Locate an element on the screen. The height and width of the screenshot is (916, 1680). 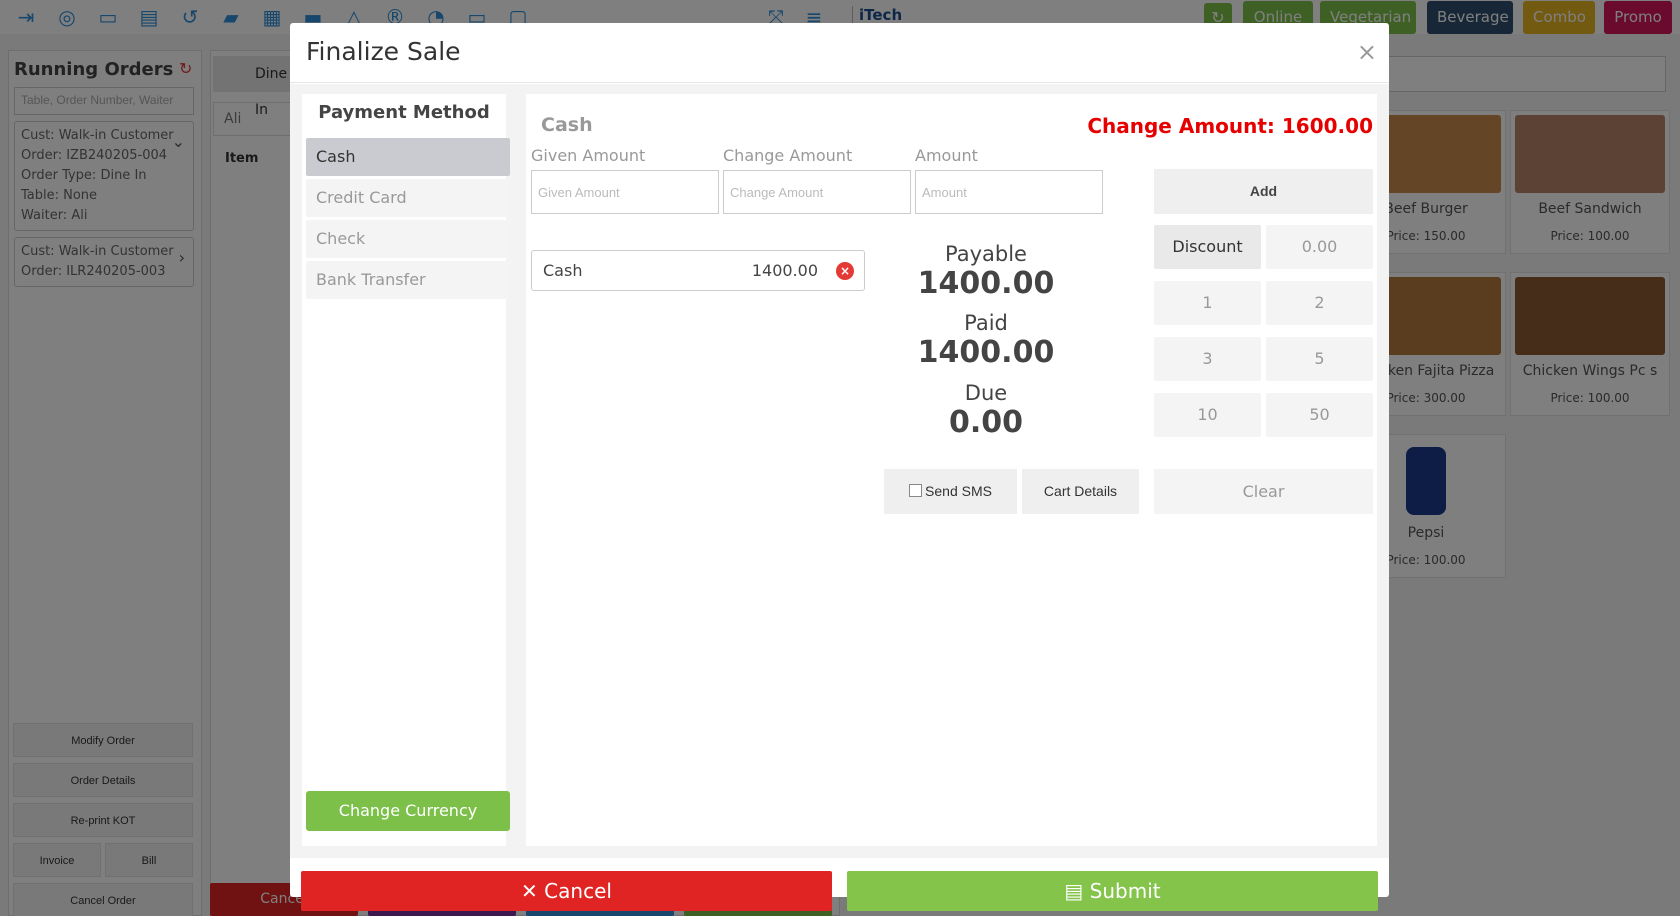
cart-details-button: Cart Details is located at coordinates (1080, 491).